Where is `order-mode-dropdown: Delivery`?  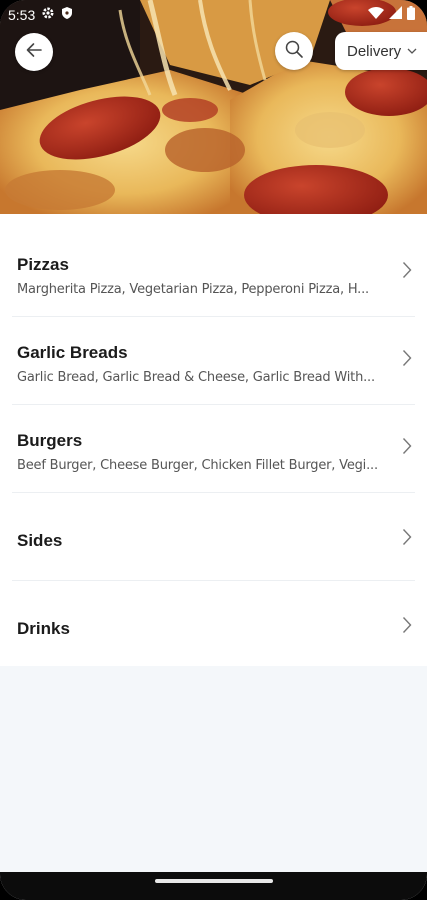 order-mode-dropdown: Delivery is located at coordinates (381, 51).